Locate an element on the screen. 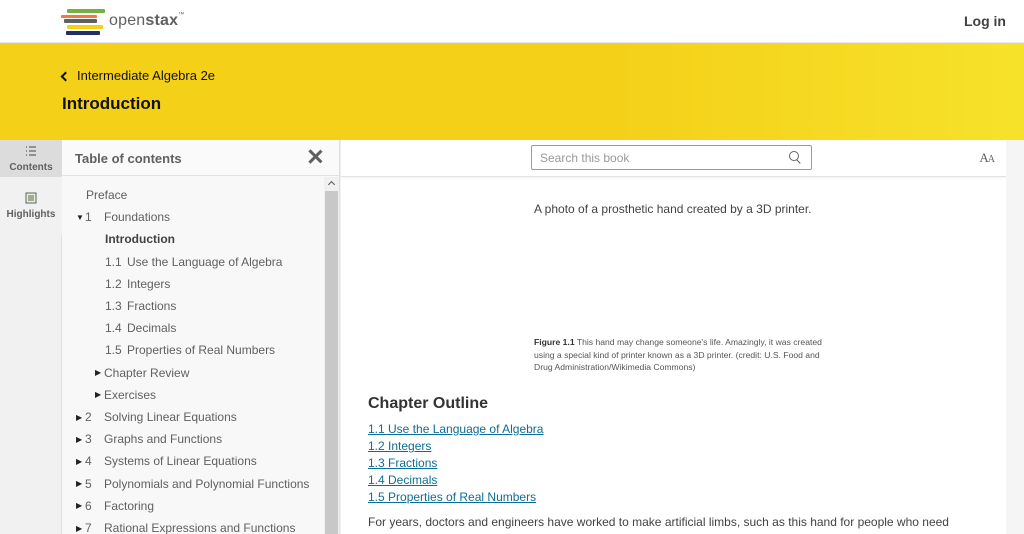 Image resolution: width=1024 pixels, height=534 pixels. toc-item-label: Systems of Linear Equations is located at coordinates (180, 461).